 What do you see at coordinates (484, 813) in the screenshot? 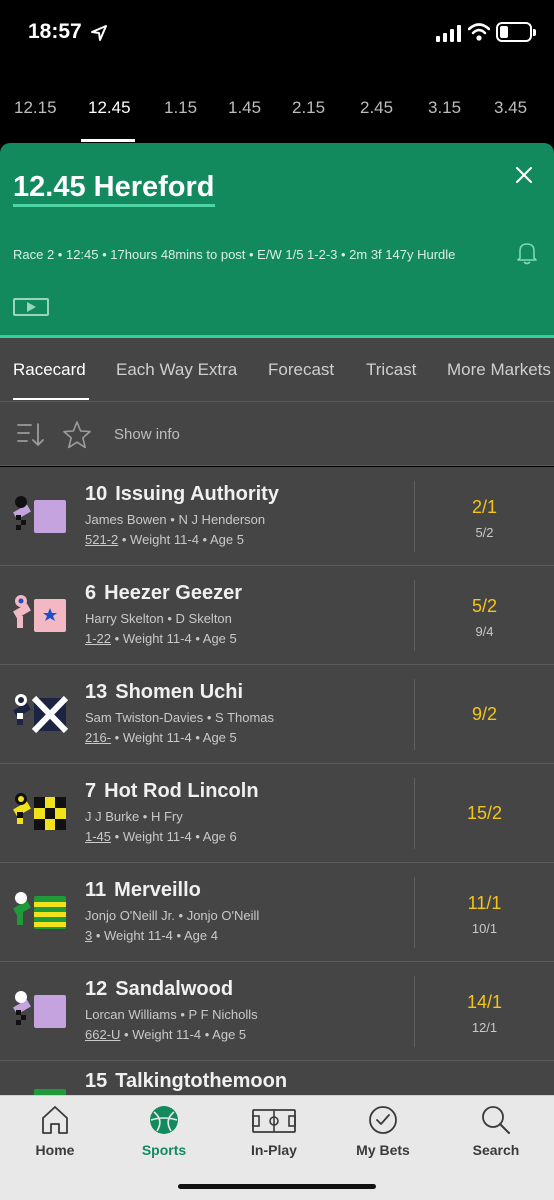
I see `odds-button: 15/2` at bounding box center [484, 813].